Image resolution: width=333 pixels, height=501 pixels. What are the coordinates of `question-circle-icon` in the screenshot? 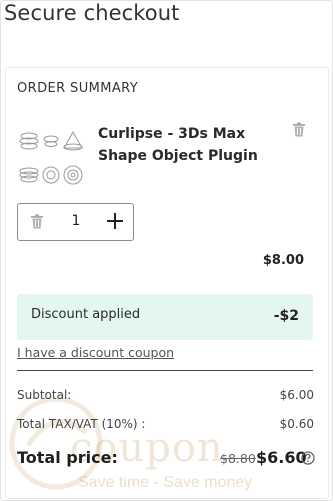 It's located at (308, 458).